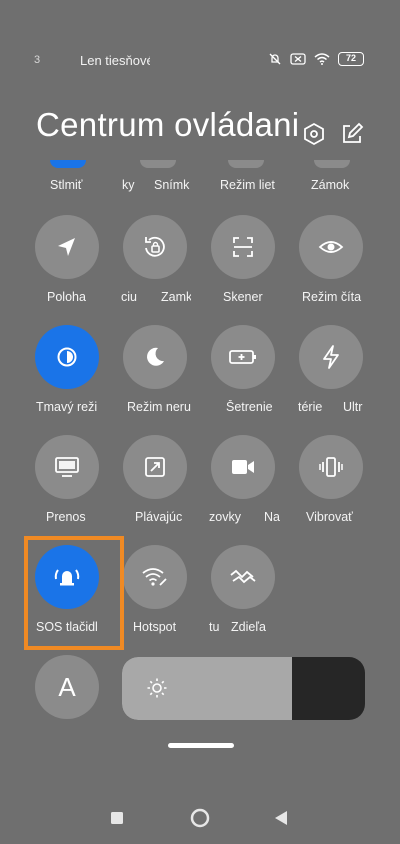 The image size is (400, 844). I want to click on home-indicator, so click(201, 745).